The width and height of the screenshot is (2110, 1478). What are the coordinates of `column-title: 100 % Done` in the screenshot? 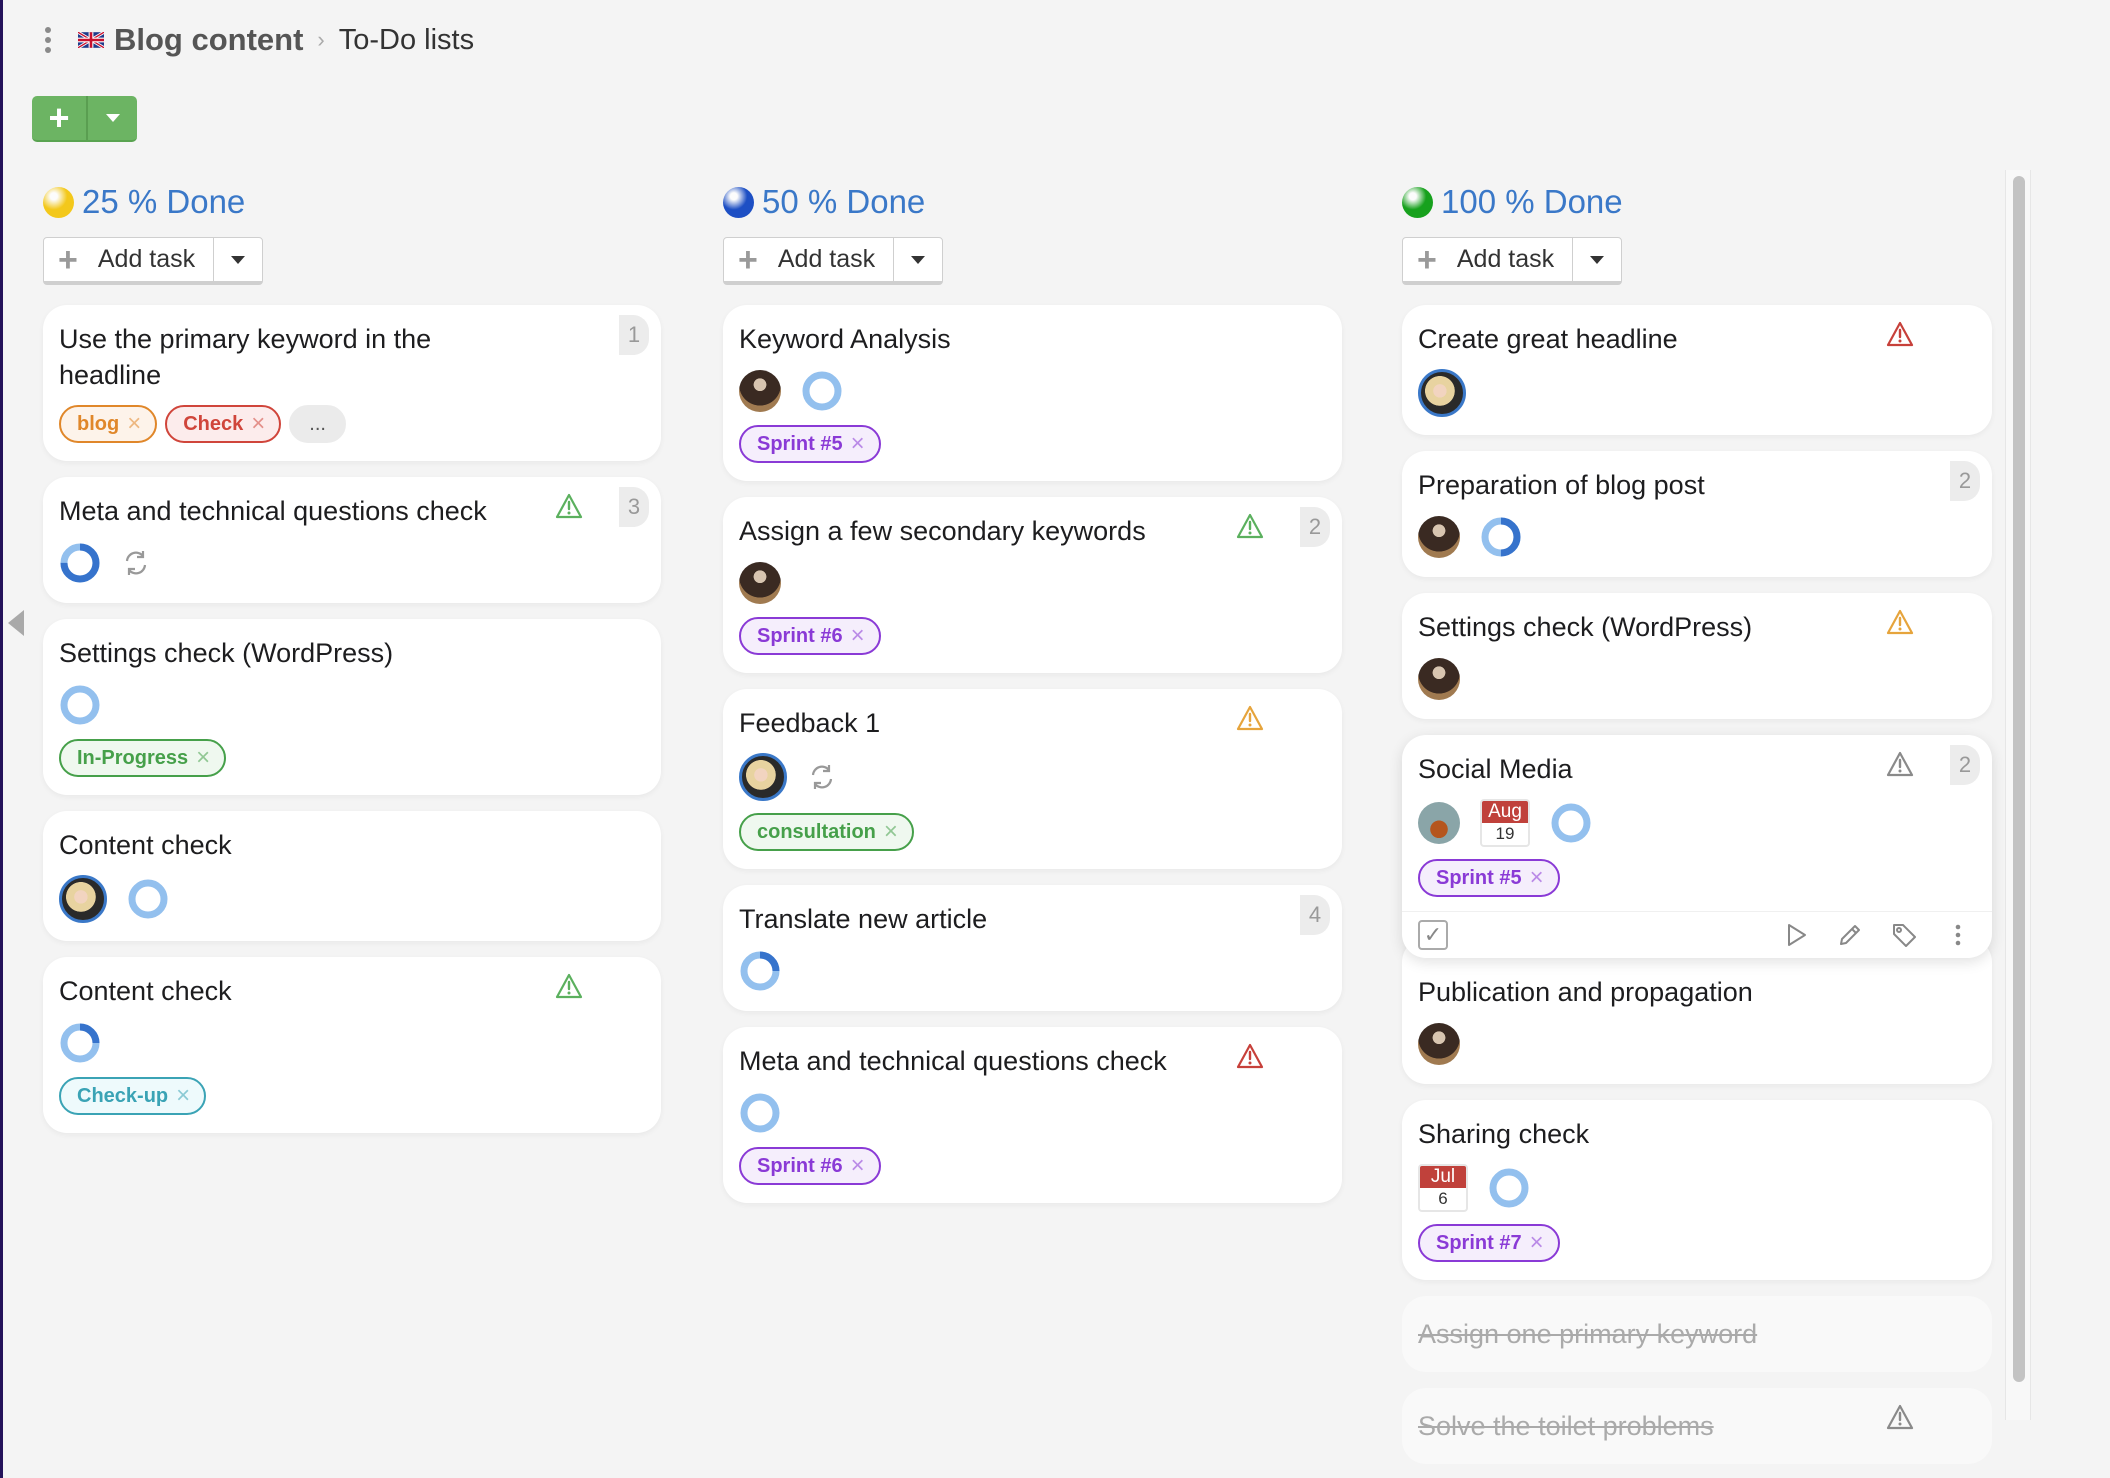 It's located at (1532, 202).